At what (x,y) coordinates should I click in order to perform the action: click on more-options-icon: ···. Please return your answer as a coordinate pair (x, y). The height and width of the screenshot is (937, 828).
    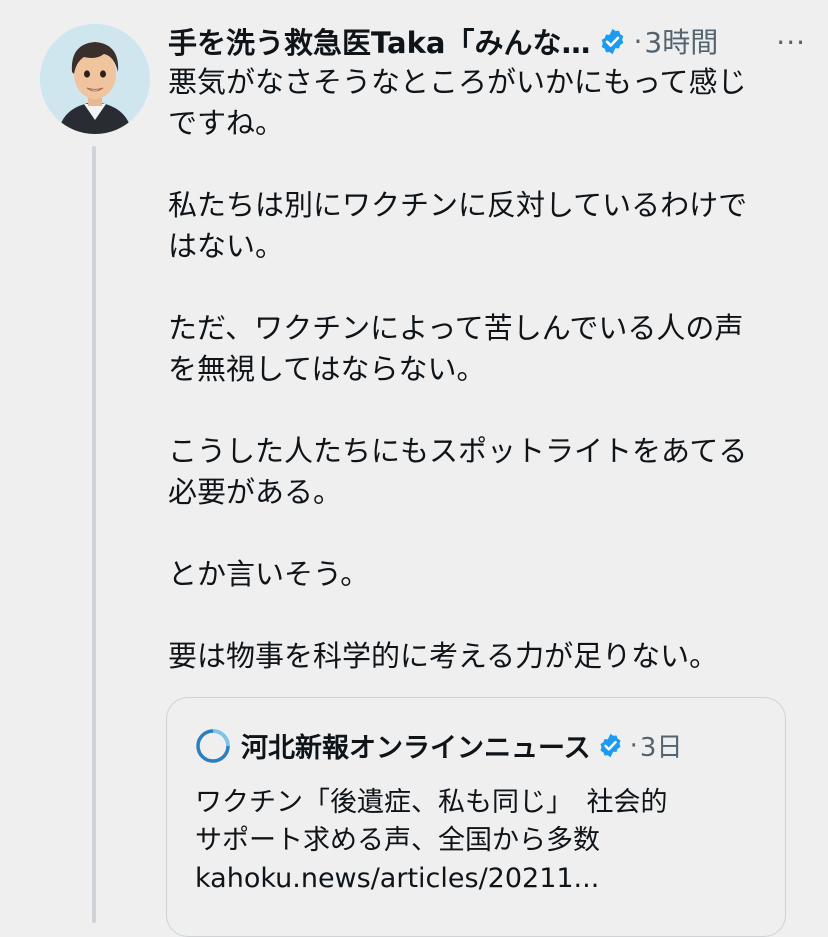
    Looking at the image, I should click on (791, 42).